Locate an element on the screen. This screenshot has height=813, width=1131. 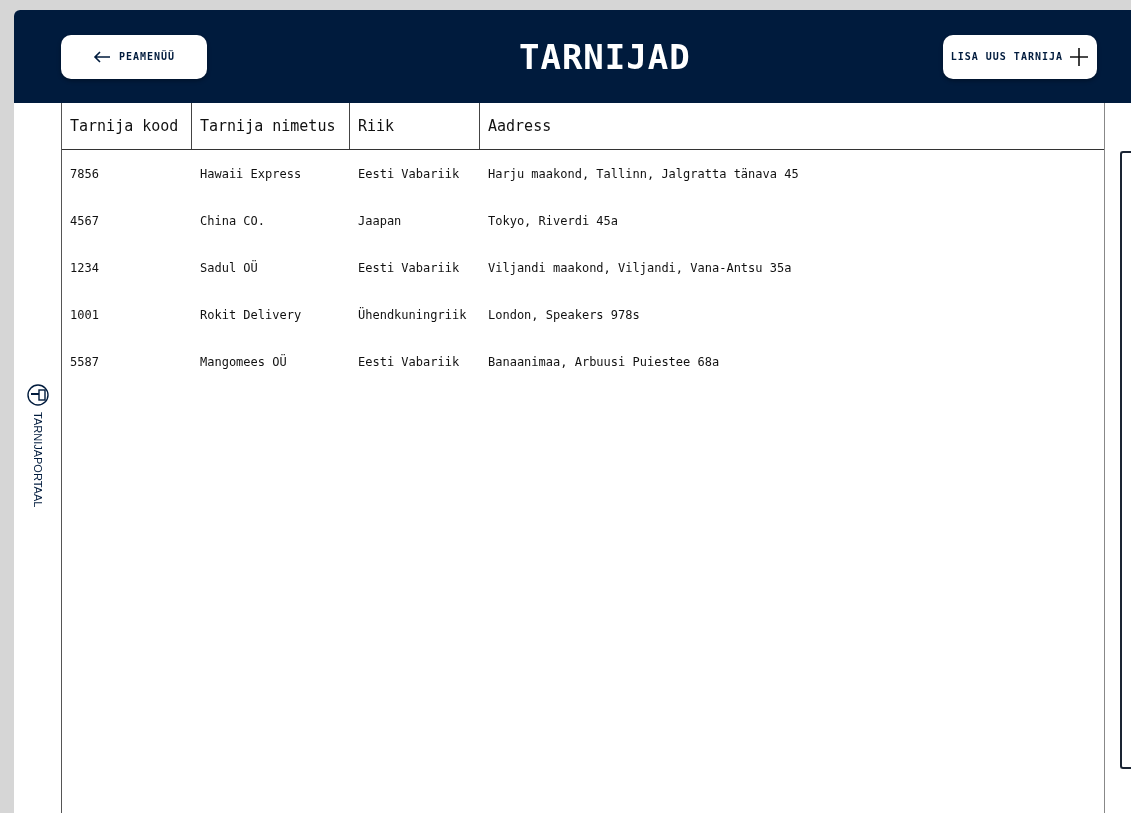
table-cell-text: Hawaii Express is located at coordinates (251, 173).